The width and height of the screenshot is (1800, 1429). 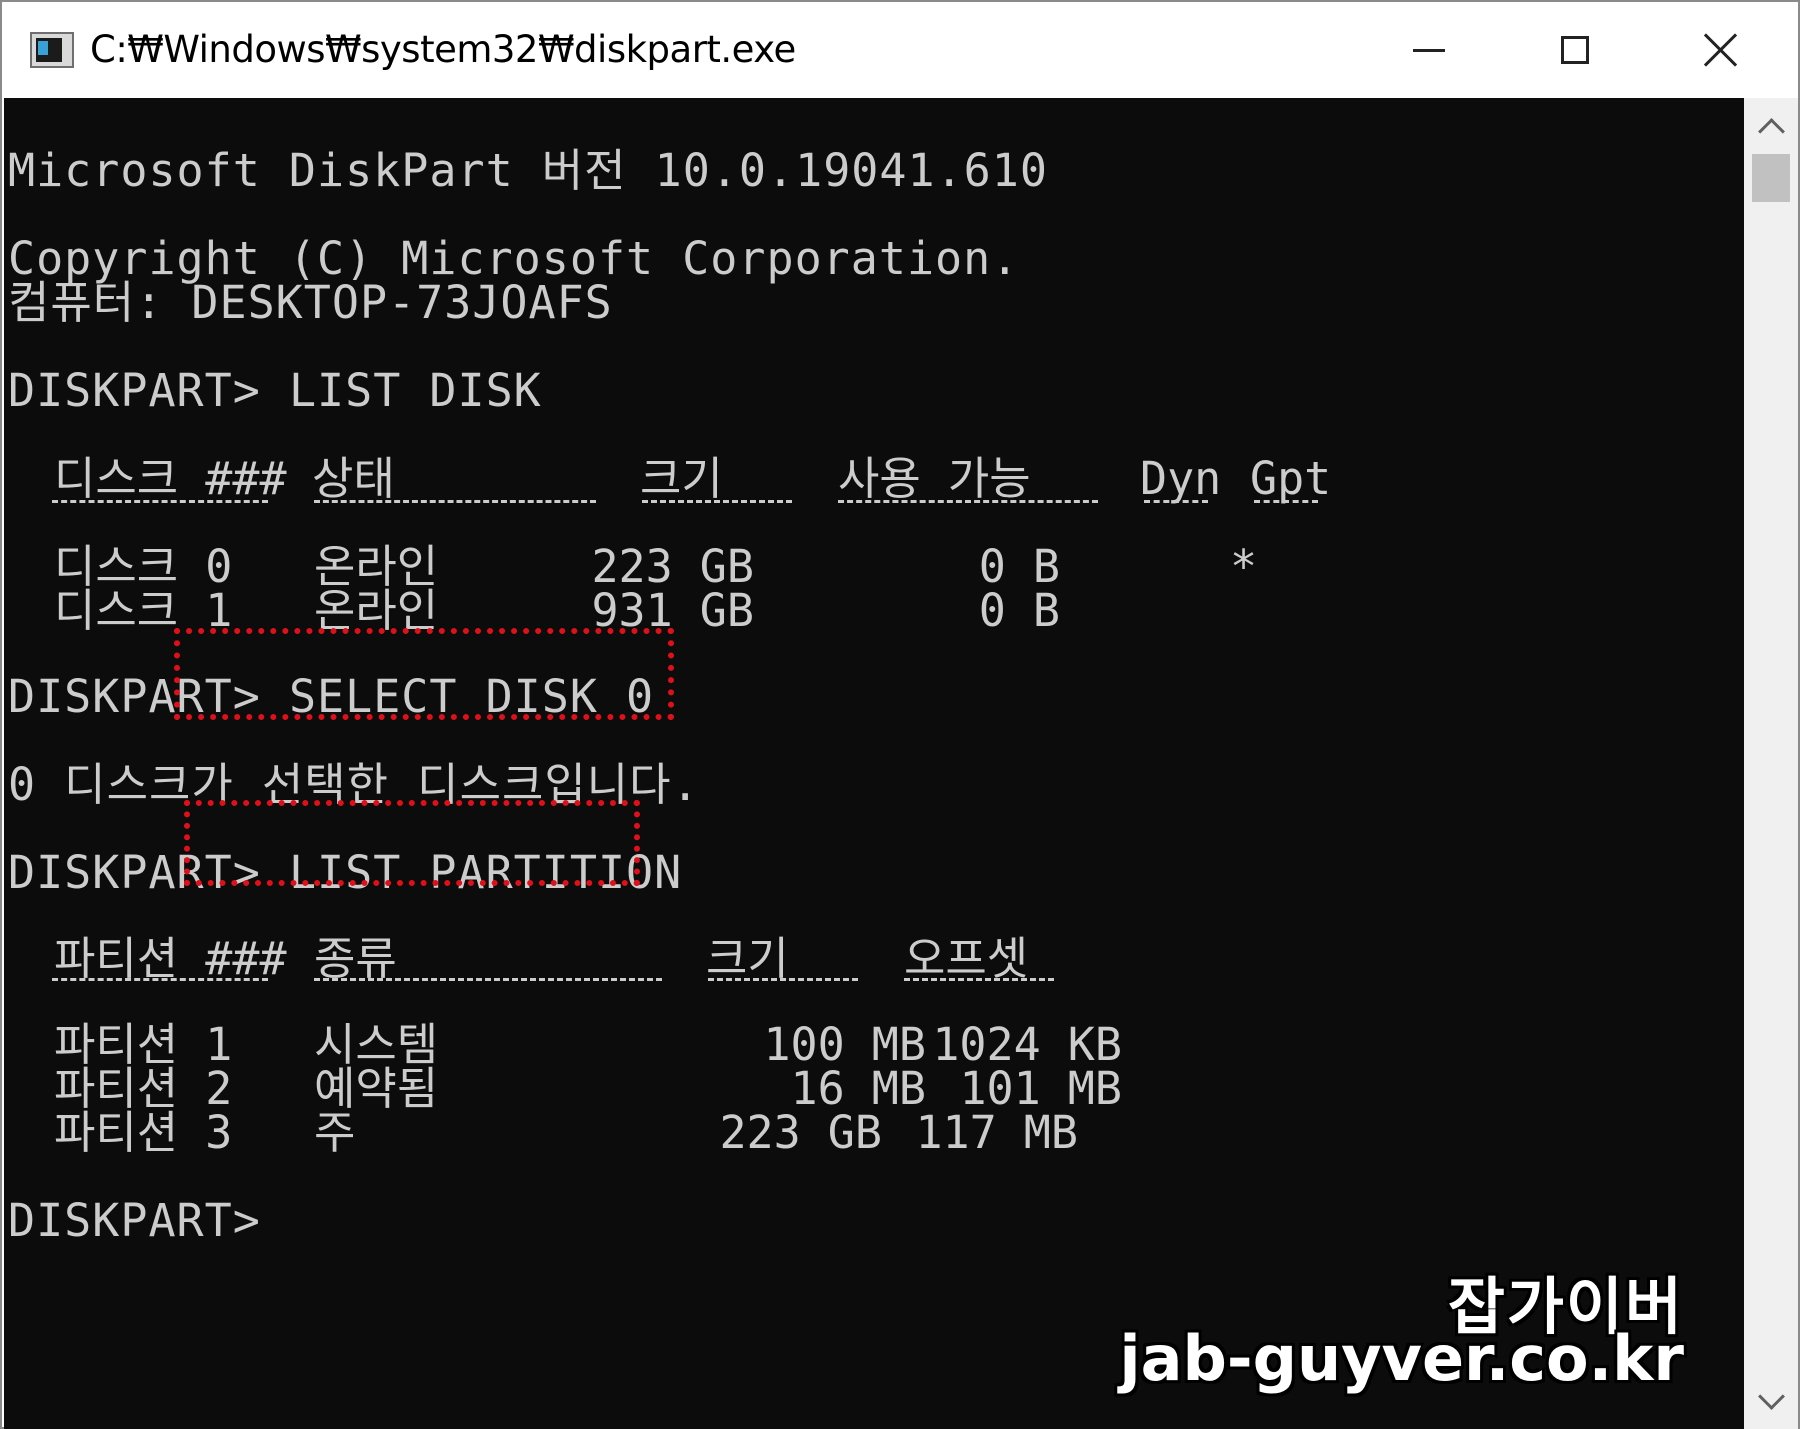 I want to click on minimize-button, so click(x=1429, y=50).